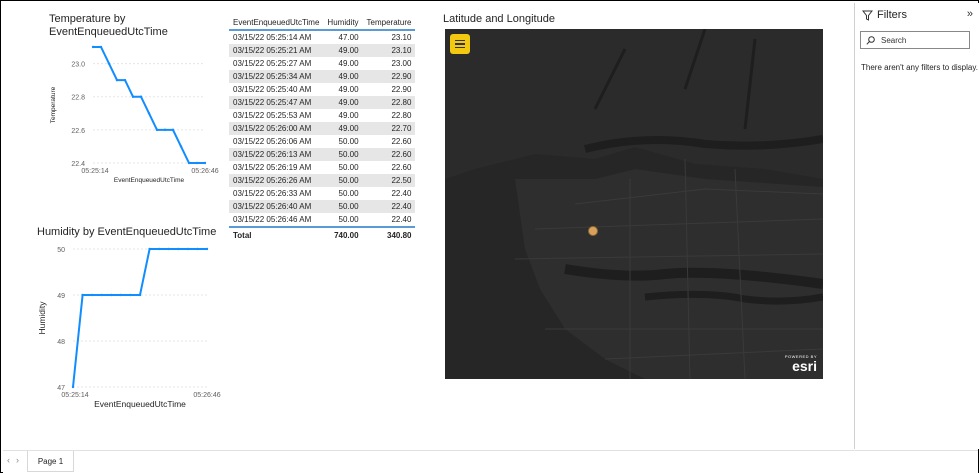 This screenshot has height=473, width=979. I want to click on hamburger-menu-icon, so click(460, 40).